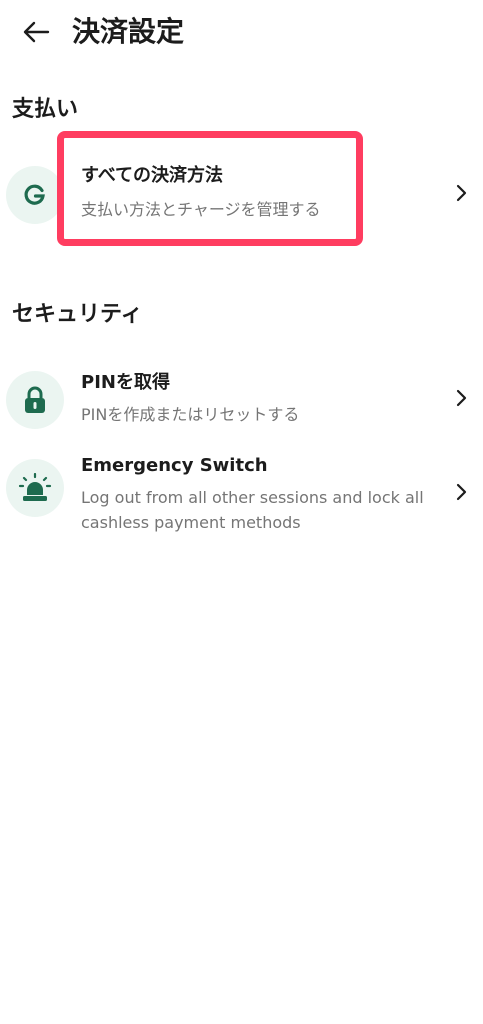 The width and height of the screenshot is (483, 1024). I want to click on siren-icon, so click(35, 487).